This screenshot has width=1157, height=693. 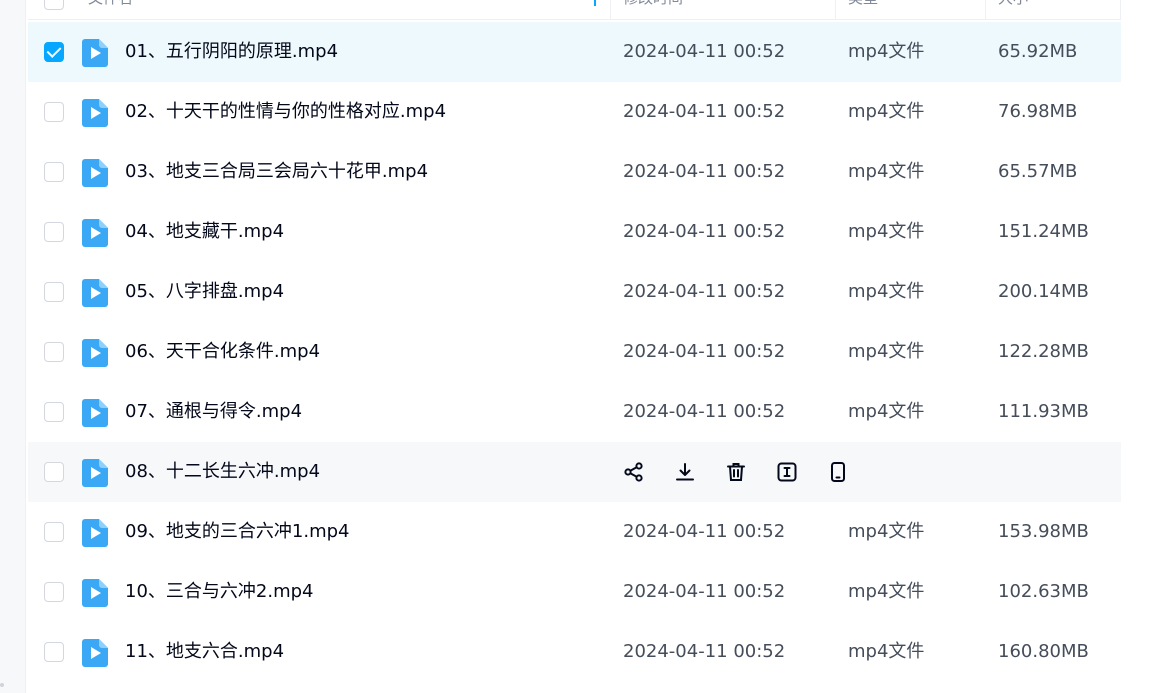 What do you see at coordinates (1043, 651) in the screenshot?
I see `file-size: 160.80MB` at bounding box center [1043, 651].